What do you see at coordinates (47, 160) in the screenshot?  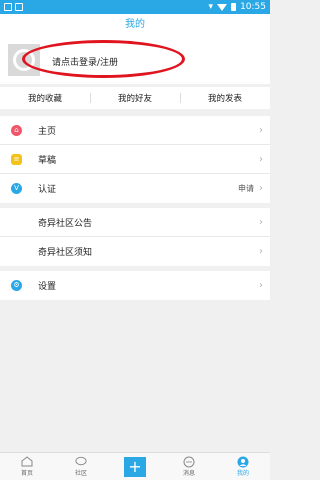 I see `menu-item-label: 草稿` at bounding box center [47, 160].